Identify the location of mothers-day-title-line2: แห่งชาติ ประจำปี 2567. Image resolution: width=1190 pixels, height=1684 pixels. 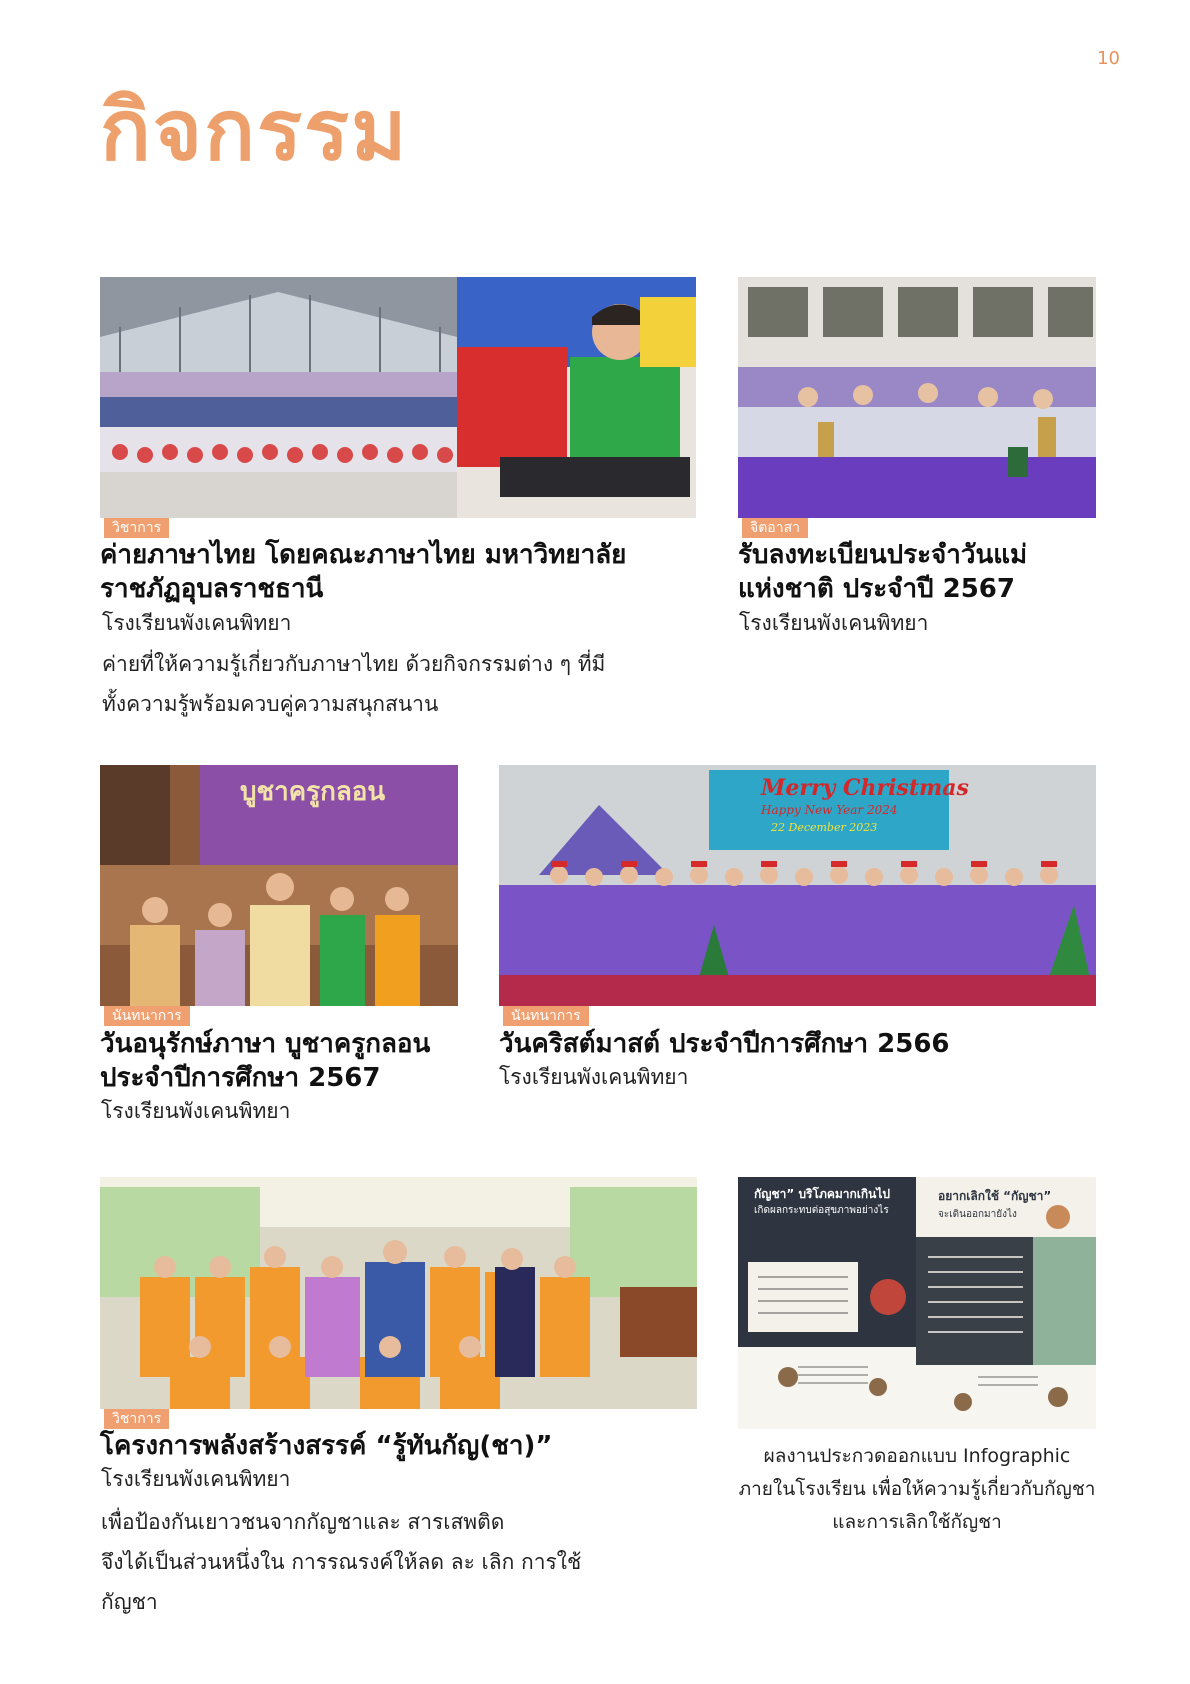
(876, 589).